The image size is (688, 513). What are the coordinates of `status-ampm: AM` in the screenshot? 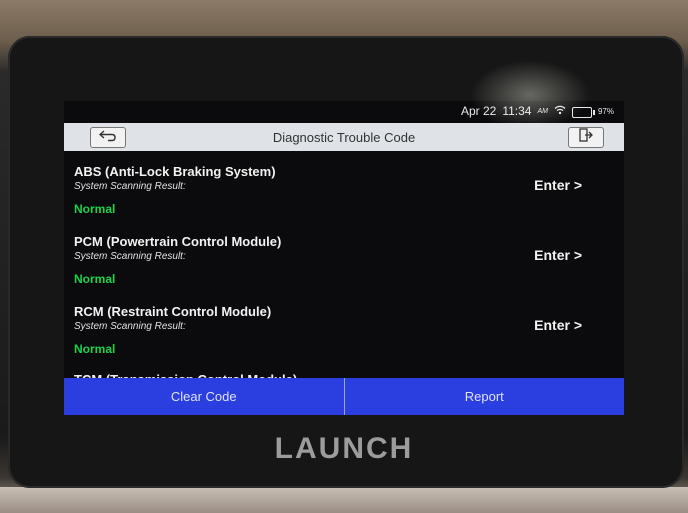 It's located at (542, 111).